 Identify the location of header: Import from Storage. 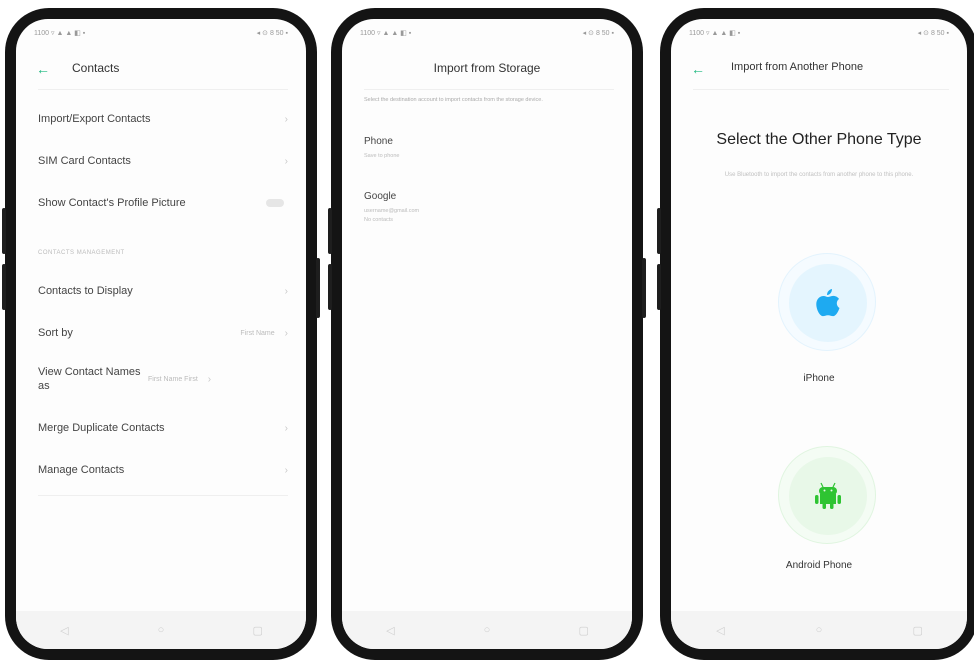
(487, 70).